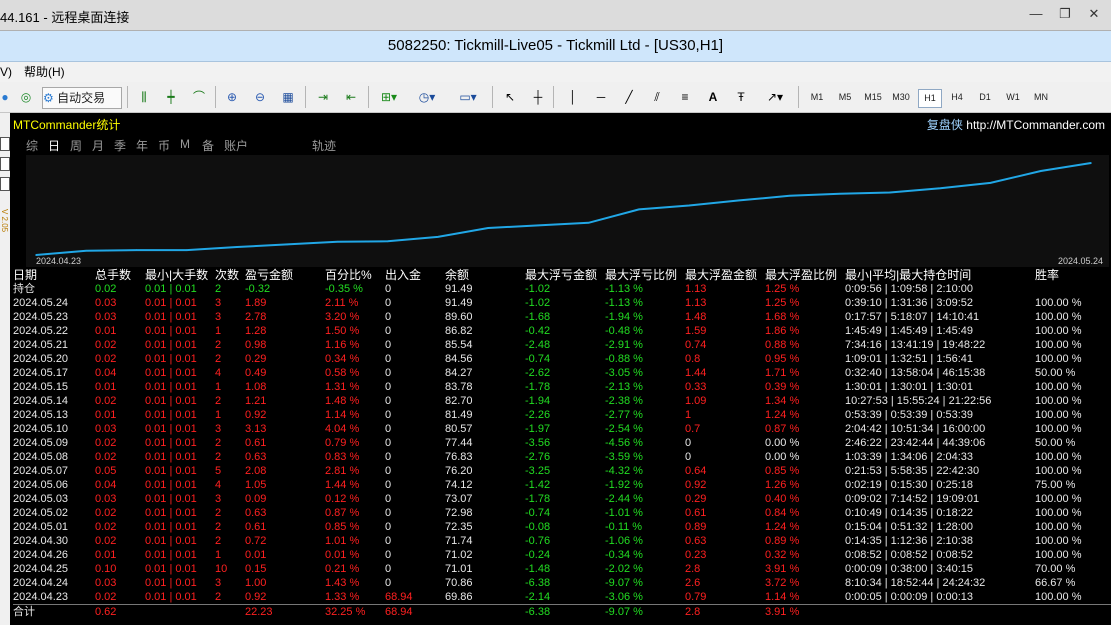  Describe the element at coordinates (6, 72) in the screenshot. I see `menu-item-view: V)` at that location.